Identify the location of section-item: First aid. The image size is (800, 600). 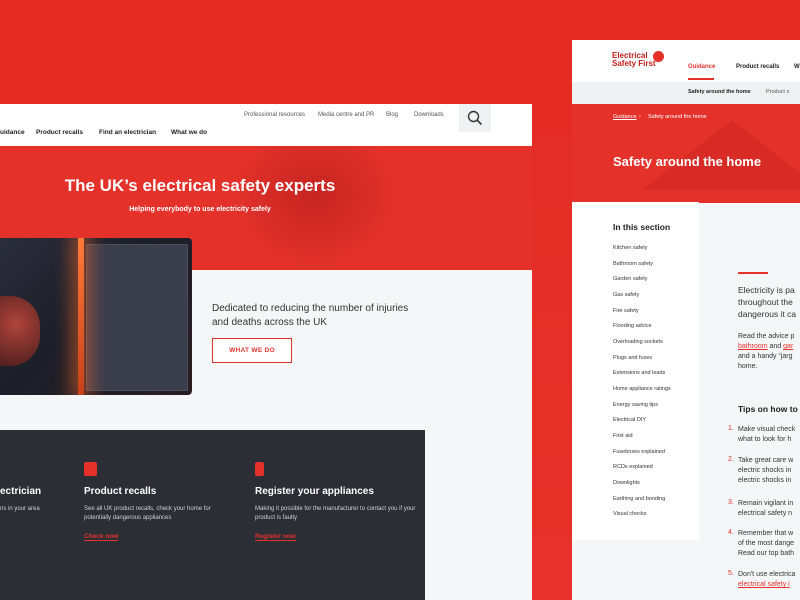
(623, 436).